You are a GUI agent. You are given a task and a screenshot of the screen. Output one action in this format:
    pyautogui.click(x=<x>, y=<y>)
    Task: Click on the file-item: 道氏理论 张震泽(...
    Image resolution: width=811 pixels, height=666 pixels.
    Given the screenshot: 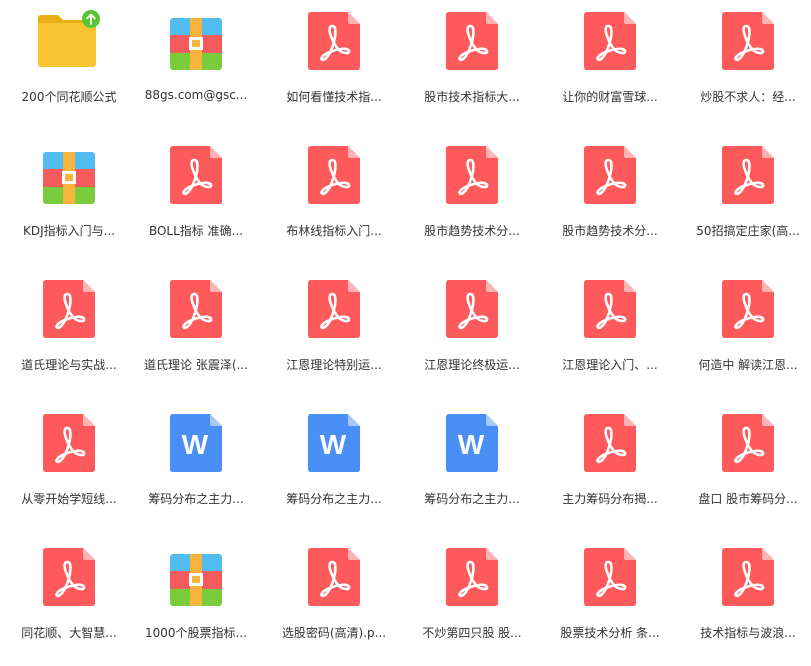 What is the action you would take?
    pyautogui.click(x=196, y=333)
    